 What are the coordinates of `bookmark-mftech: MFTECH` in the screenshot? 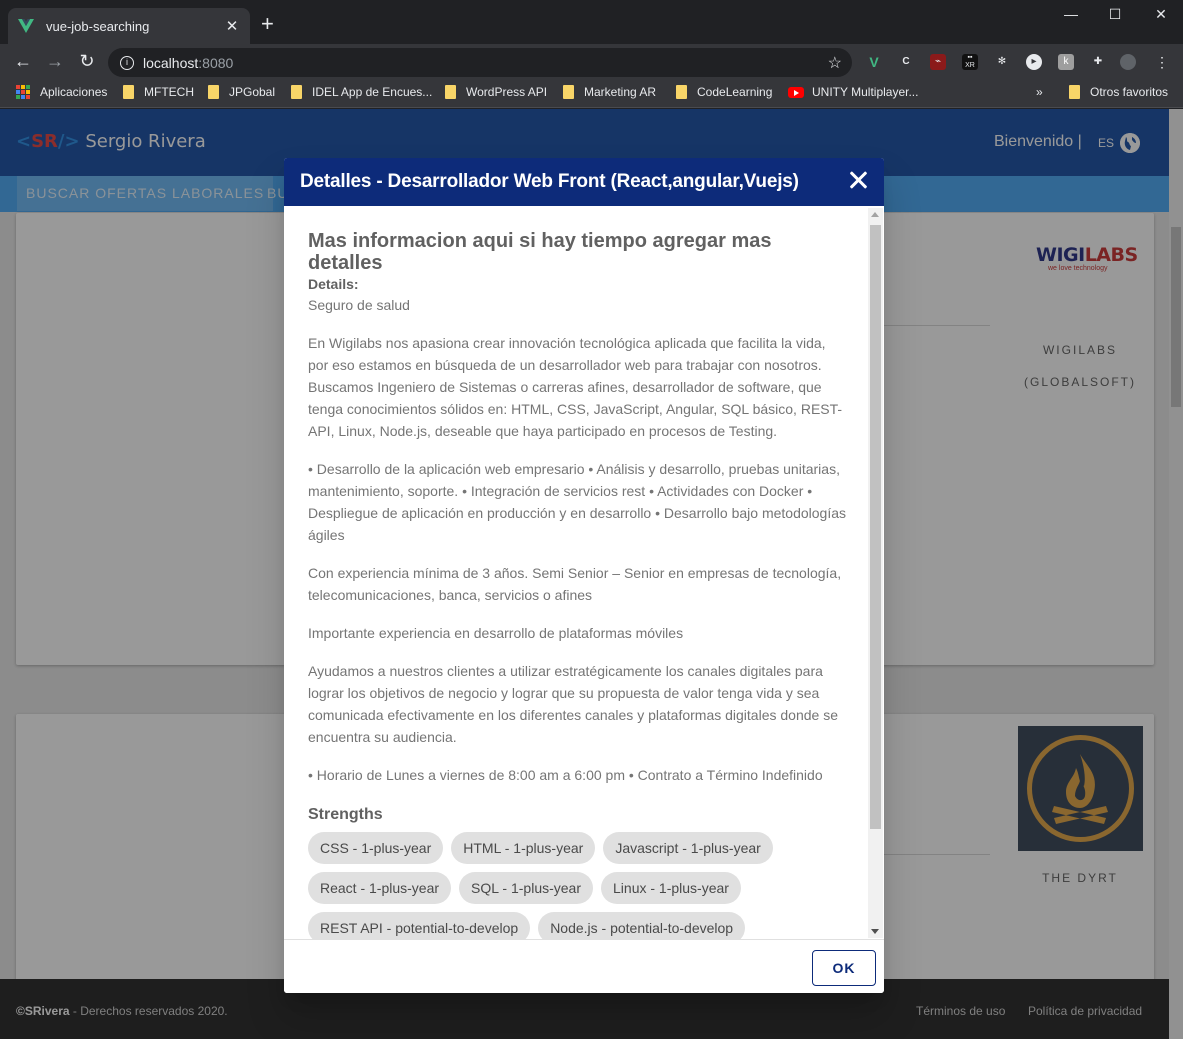 It's located at (158, 92).